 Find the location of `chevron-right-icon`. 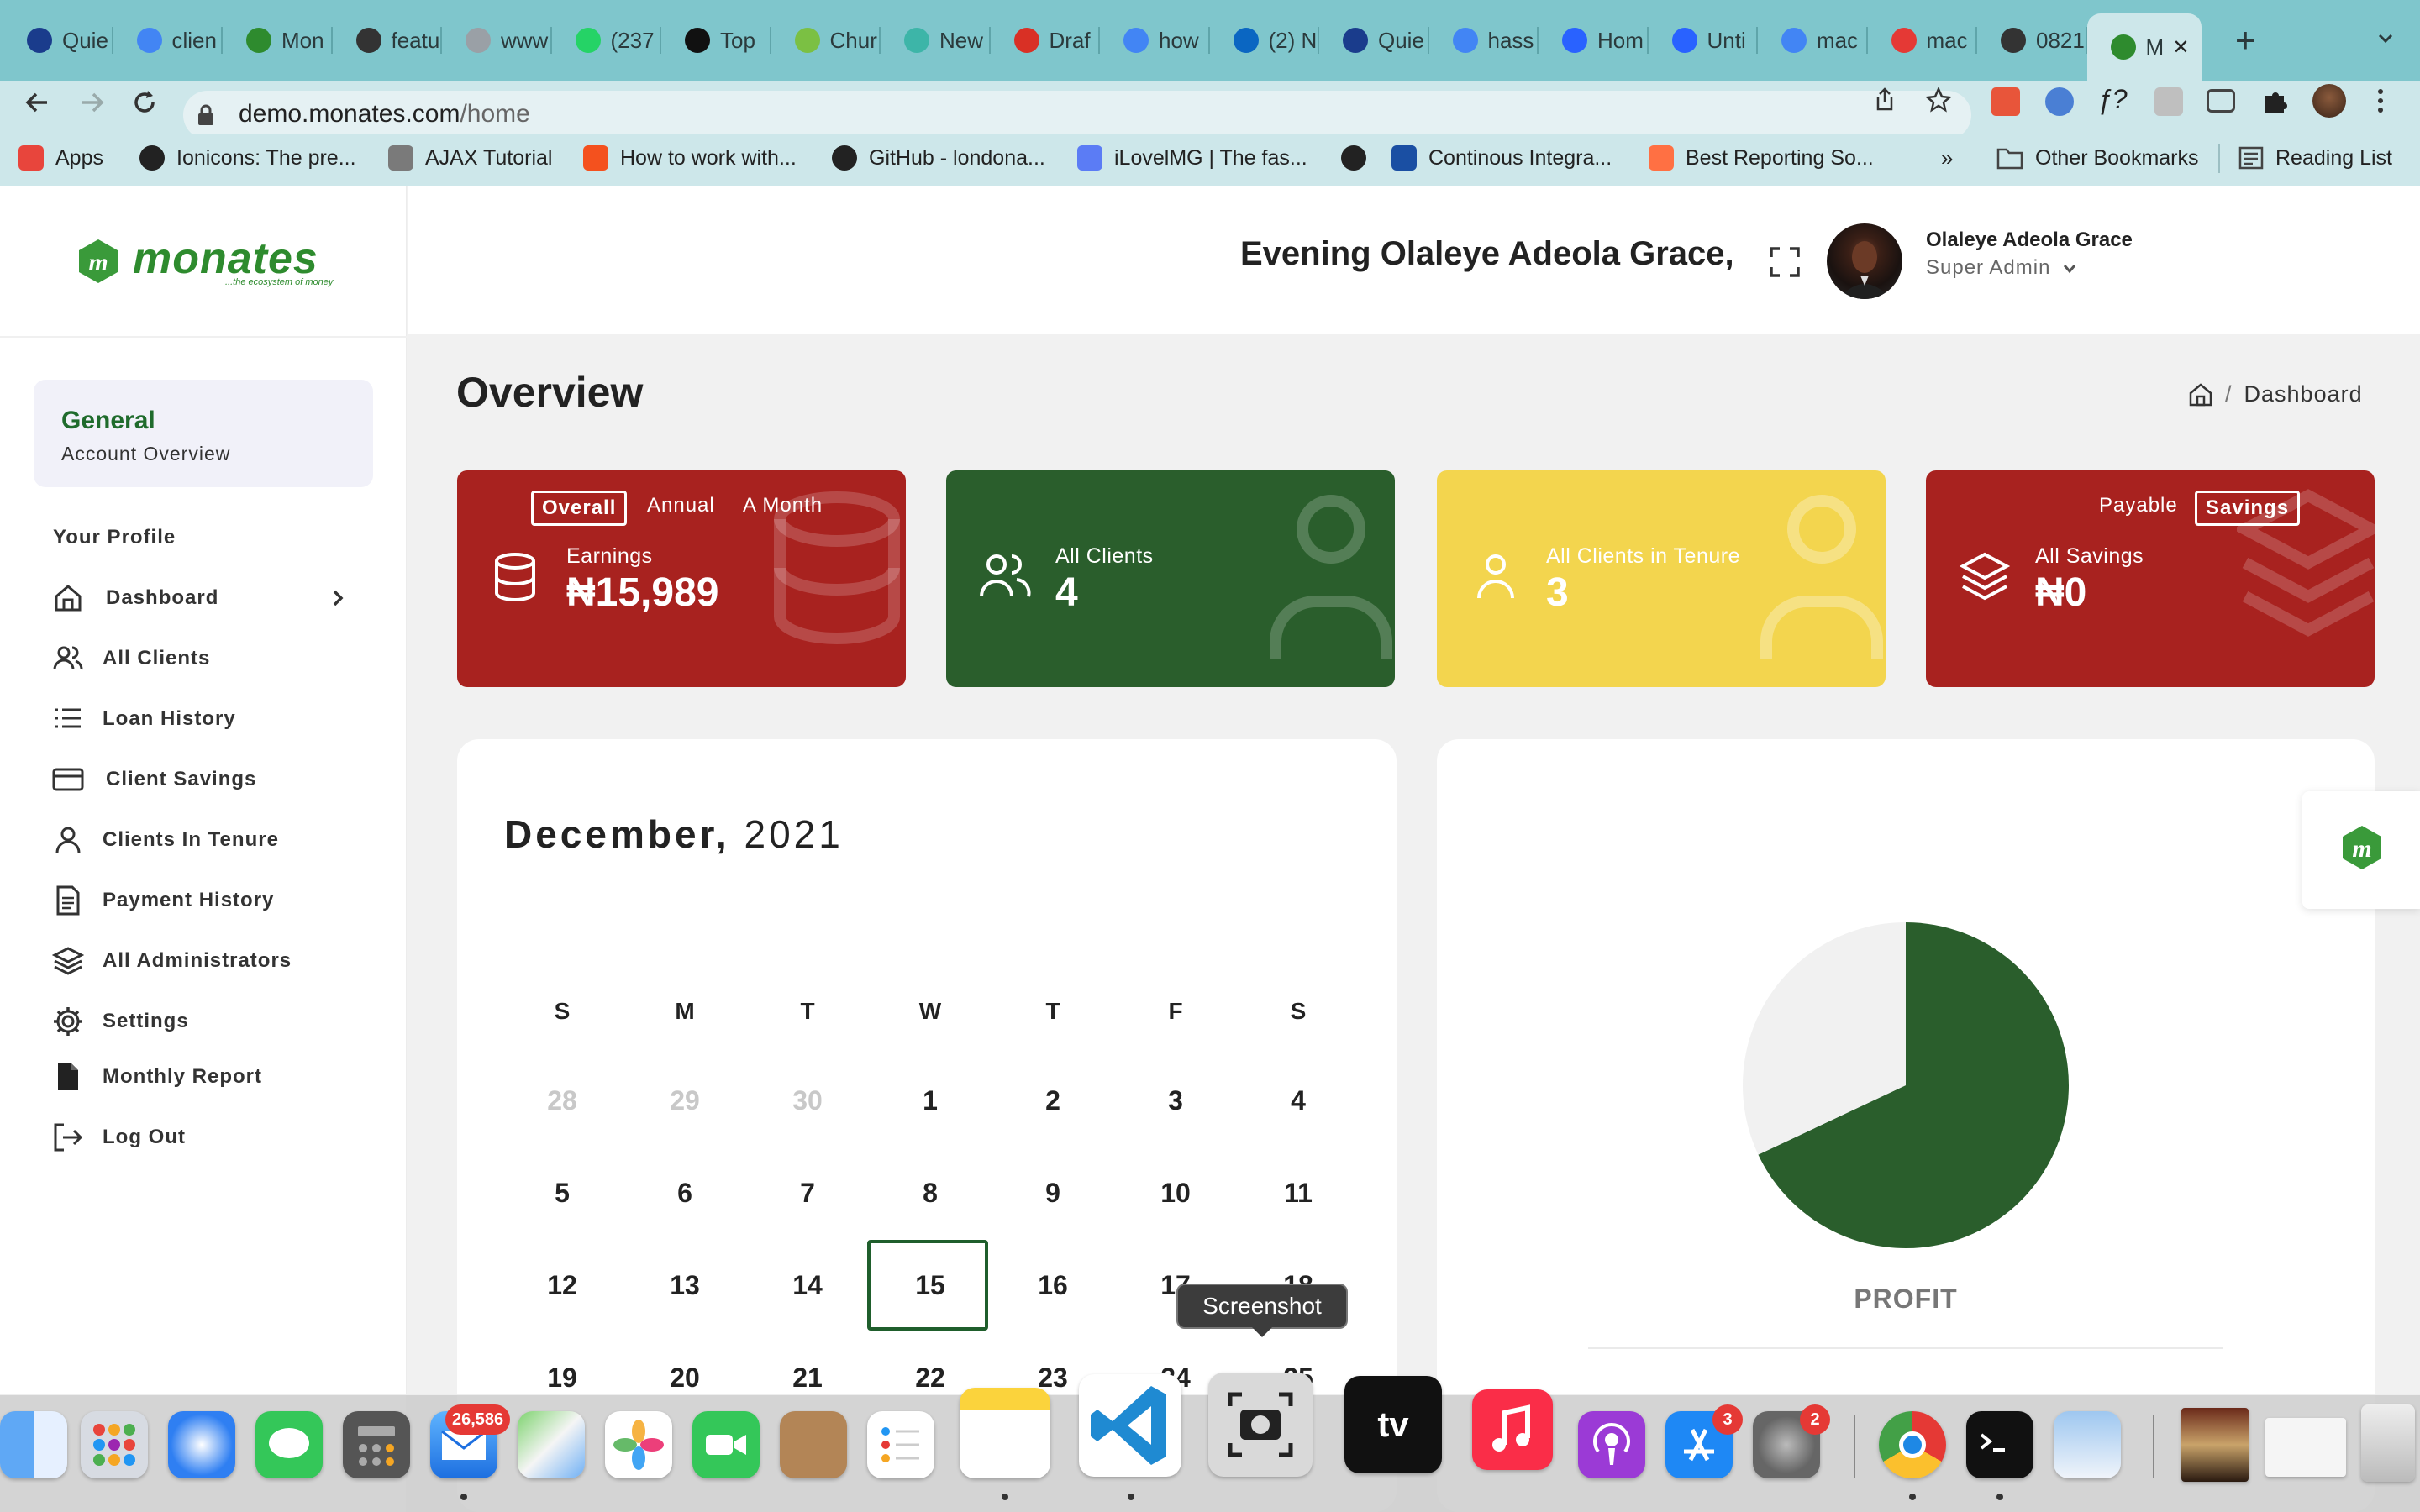

chevron-right-icon is located at coordinates (338, 598).